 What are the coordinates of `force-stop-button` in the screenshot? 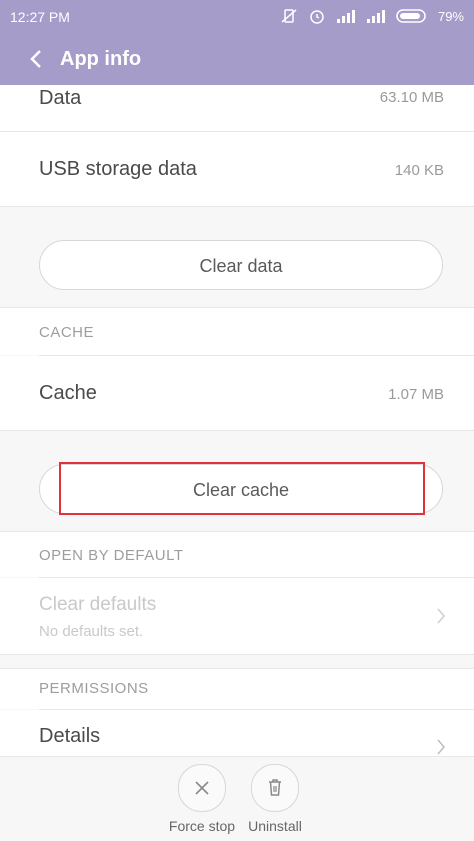 It's located at (202, 788).